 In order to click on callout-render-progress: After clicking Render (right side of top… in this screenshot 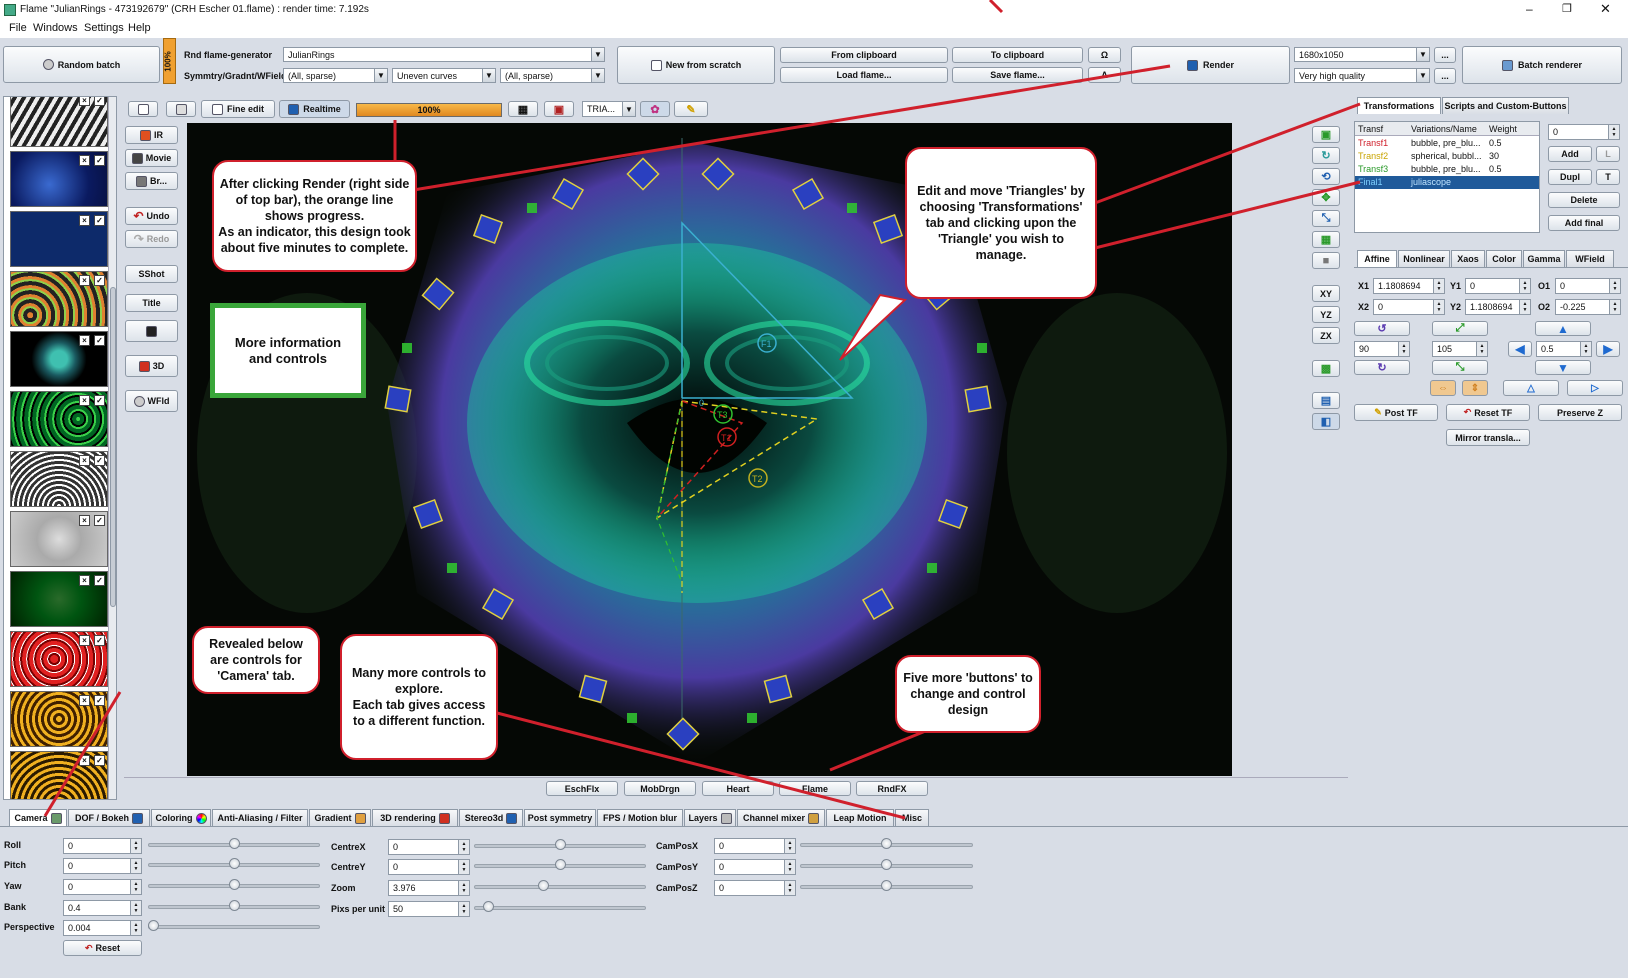, I will do `click(314, 216)`.